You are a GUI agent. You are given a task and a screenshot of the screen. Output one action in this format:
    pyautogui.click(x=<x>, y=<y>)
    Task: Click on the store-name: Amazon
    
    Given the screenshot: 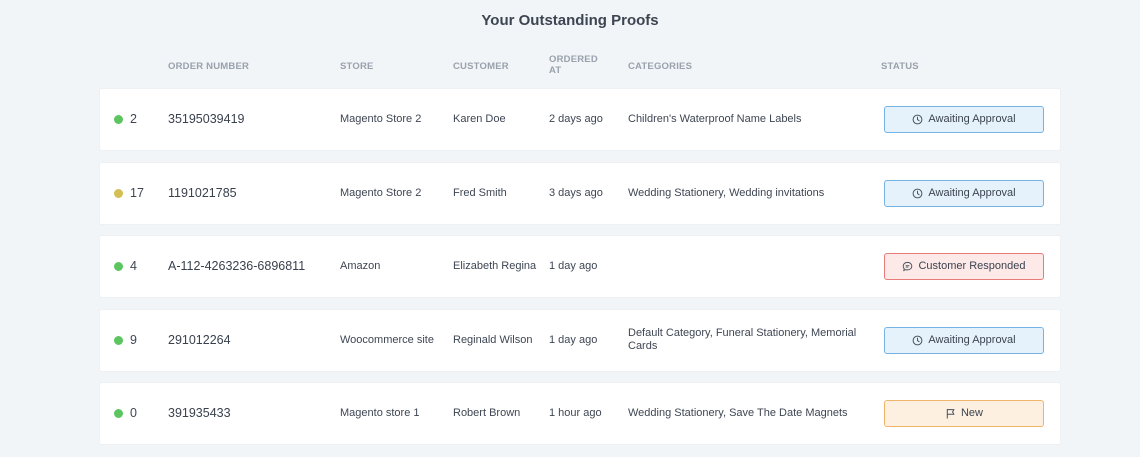 What is the action you would take?
    pyautogui.click(x=360, y=266)
    